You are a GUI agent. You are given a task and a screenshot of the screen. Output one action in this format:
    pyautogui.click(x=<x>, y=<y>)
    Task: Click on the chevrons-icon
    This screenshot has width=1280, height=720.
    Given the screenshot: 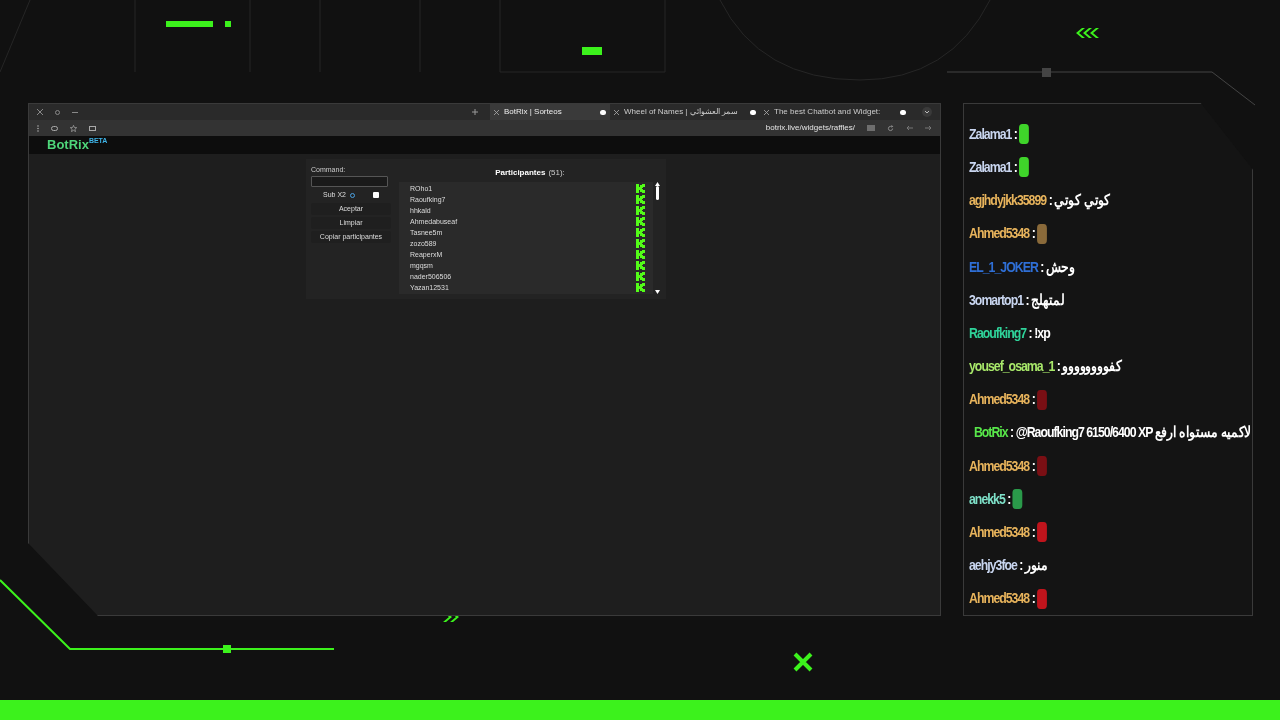 What is the action you would take?
    pyautogui.click(x=1087, y=33)
    